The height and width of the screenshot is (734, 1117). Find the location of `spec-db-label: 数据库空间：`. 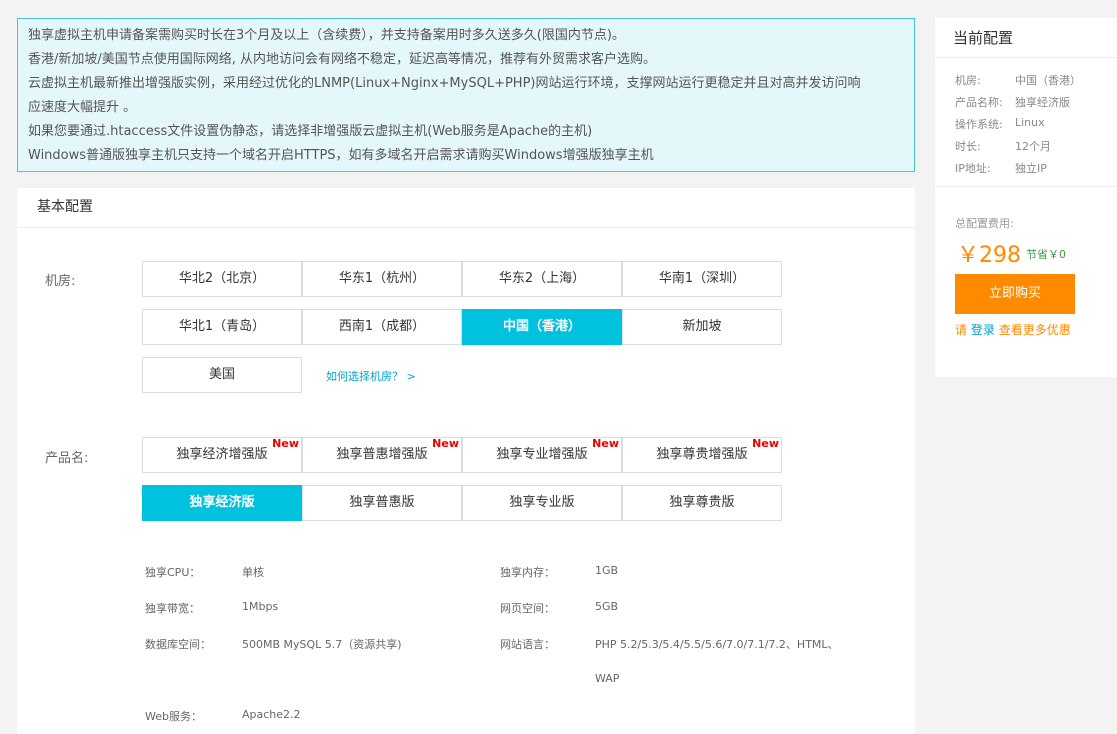

spec-db-label: 数据库空间： is located at coordinates (178, 644).